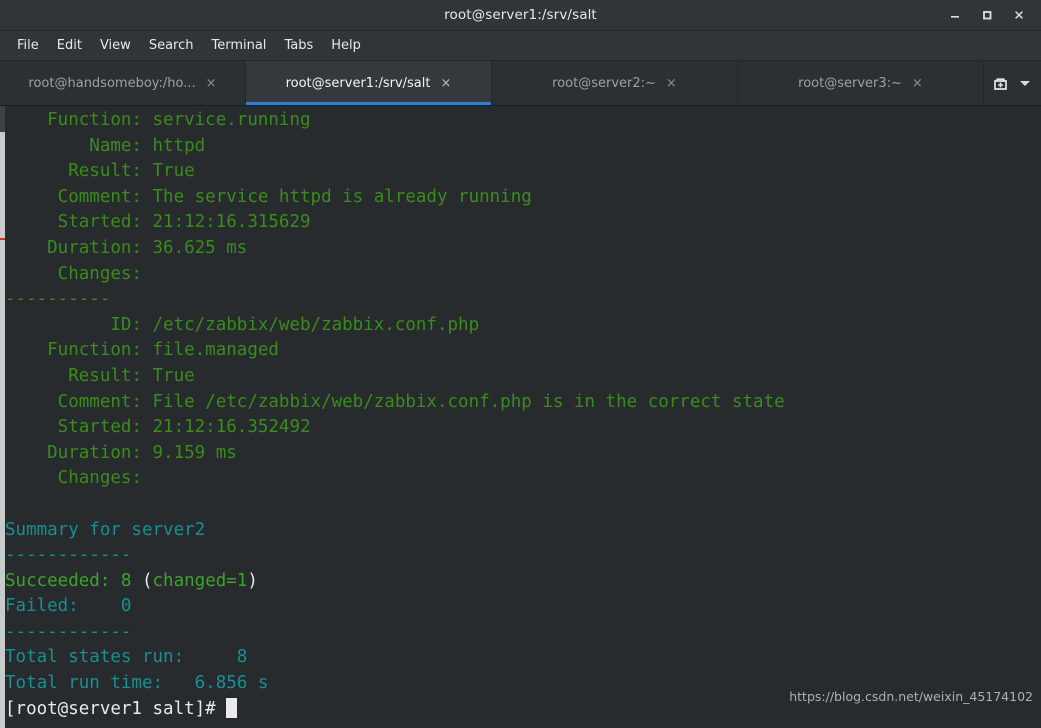 The image size is (1041, 728). What do you see at coordinates (158, 427) in the screenshot?
I see `terminal-text: Started: 21:12:16.352492` at bounding box center [158, 427].